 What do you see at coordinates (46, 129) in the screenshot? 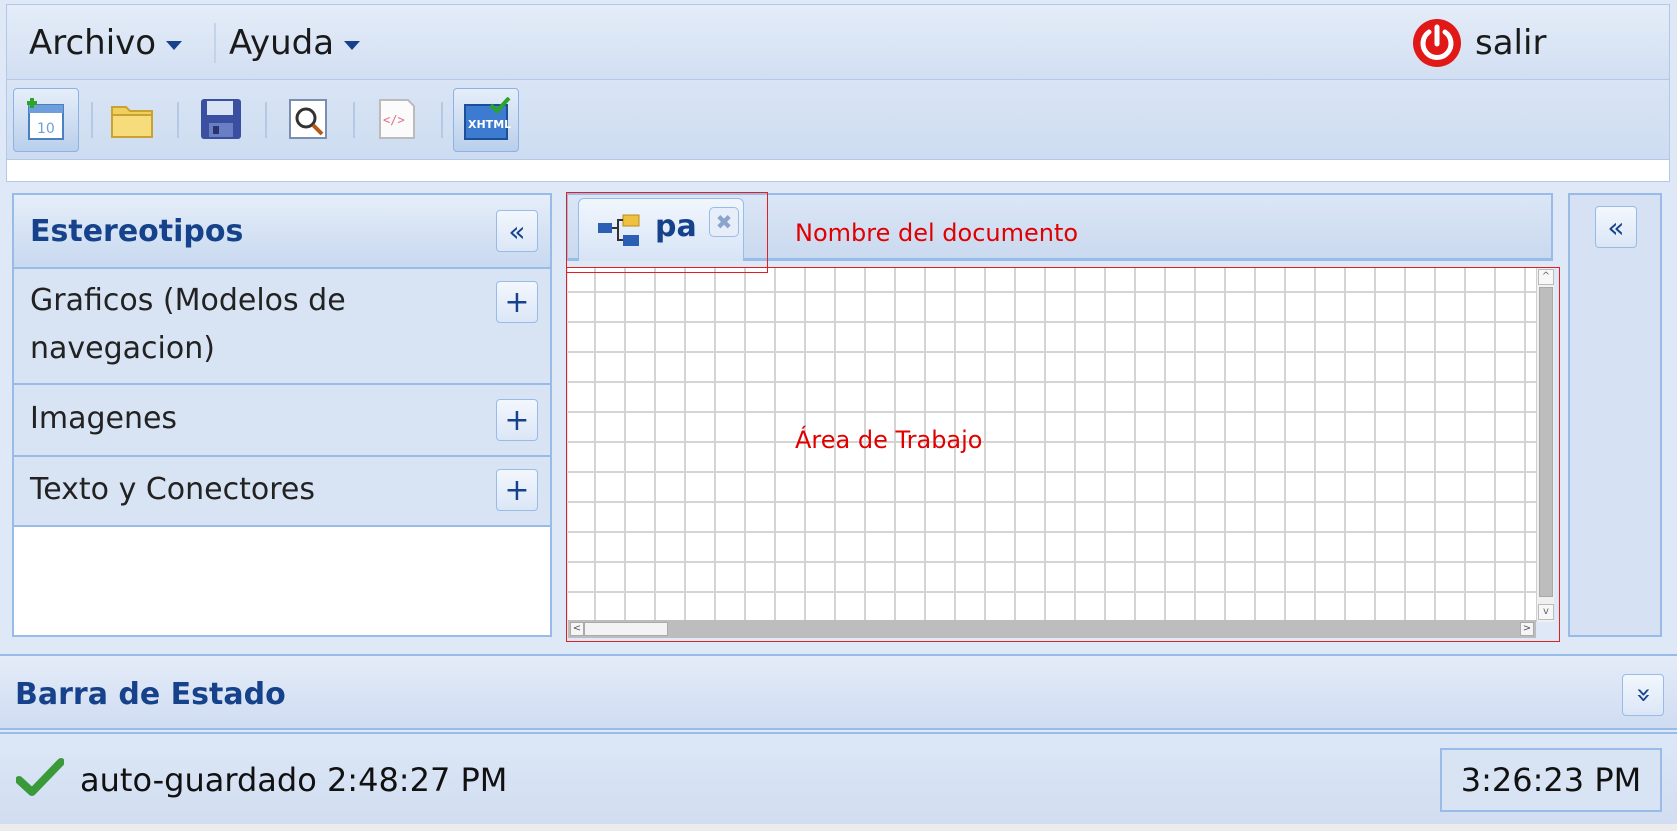
I see `svg-text: 10` at bounding box center [46, 129].